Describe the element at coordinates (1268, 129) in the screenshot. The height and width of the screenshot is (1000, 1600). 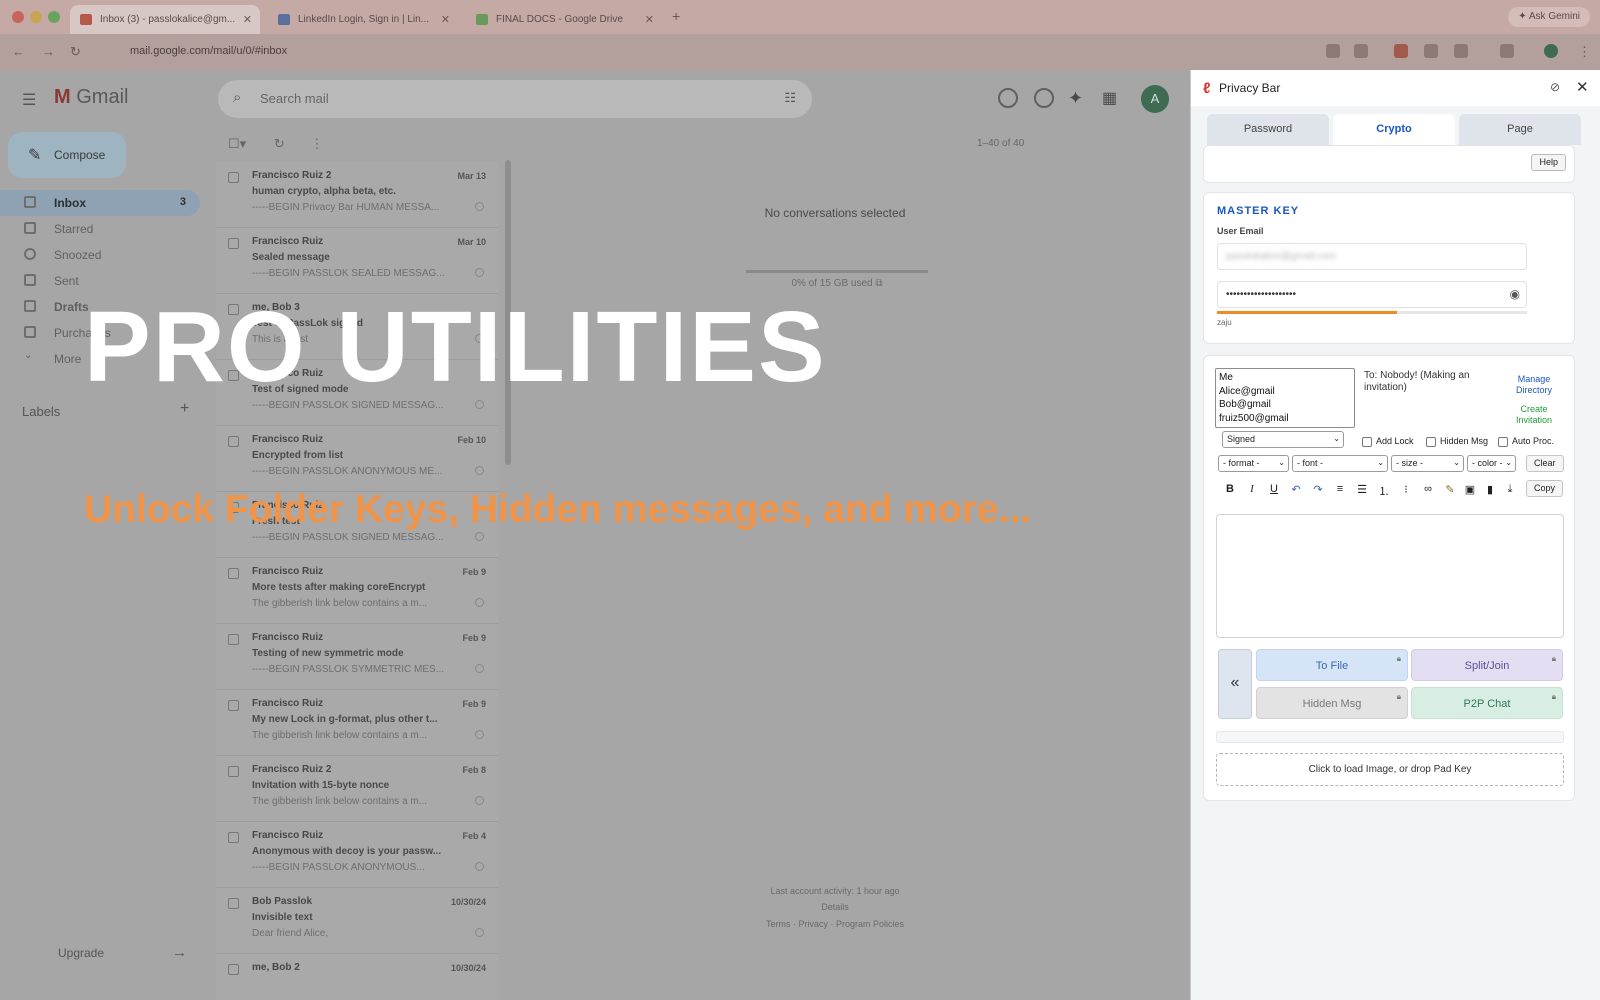
I see `tab-password: Password` at that location.